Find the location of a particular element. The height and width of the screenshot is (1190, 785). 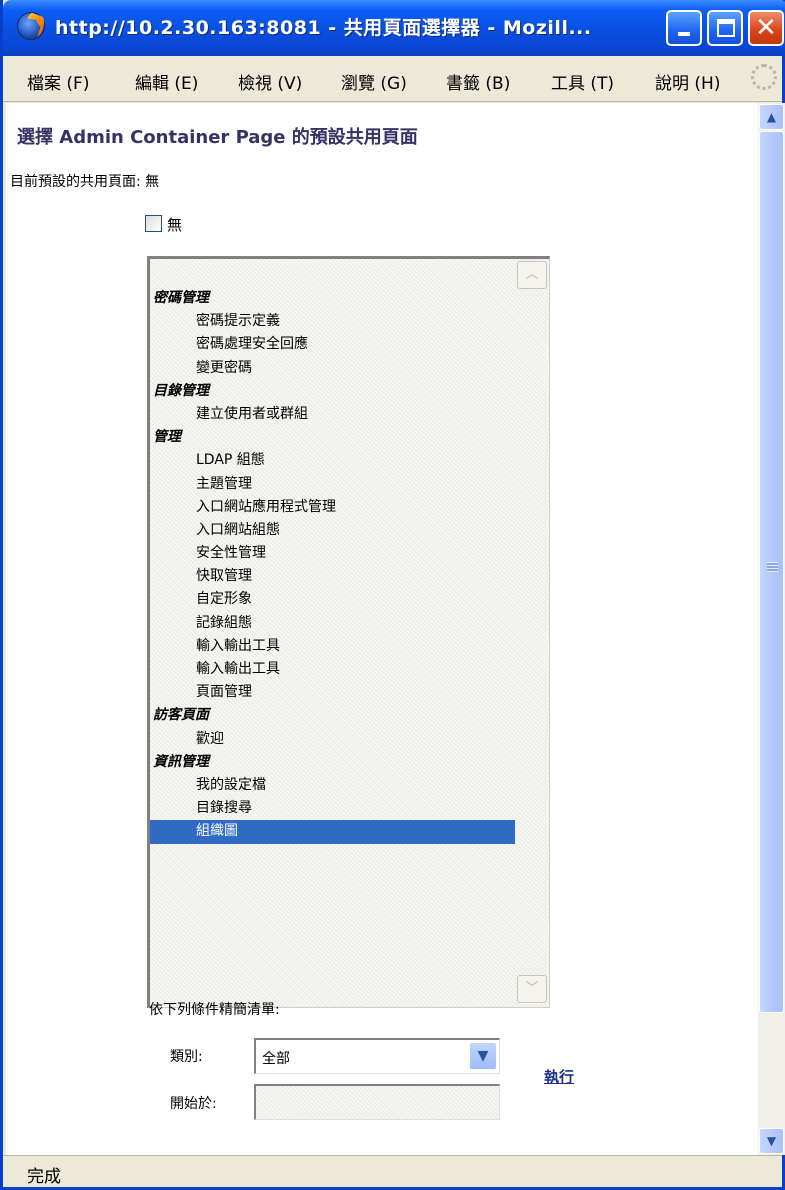

list-group-header: 管理 is located at coordinates (167, 437).